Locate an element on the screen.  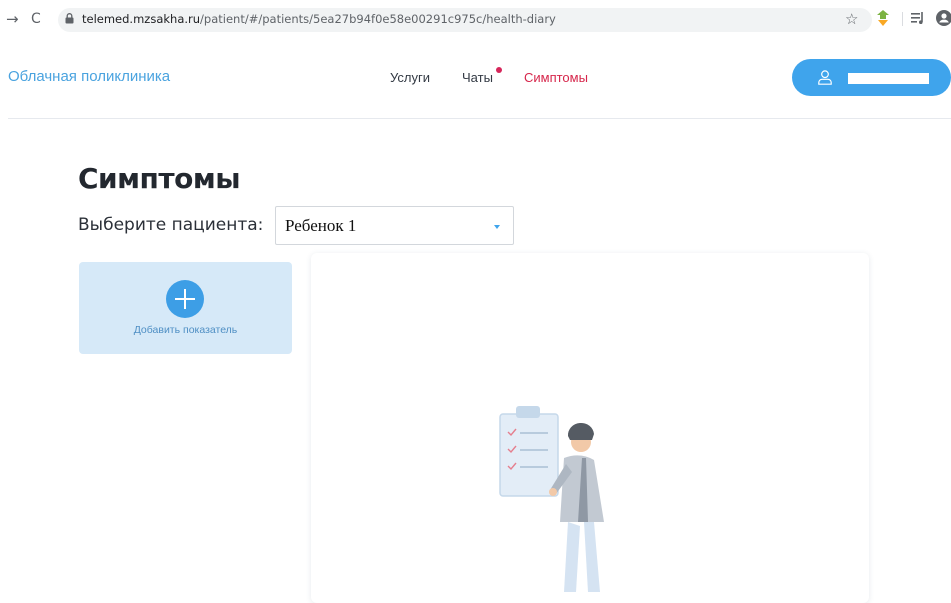
patient-select-value: Ребенок 1 is located at coordinates (321, 225).